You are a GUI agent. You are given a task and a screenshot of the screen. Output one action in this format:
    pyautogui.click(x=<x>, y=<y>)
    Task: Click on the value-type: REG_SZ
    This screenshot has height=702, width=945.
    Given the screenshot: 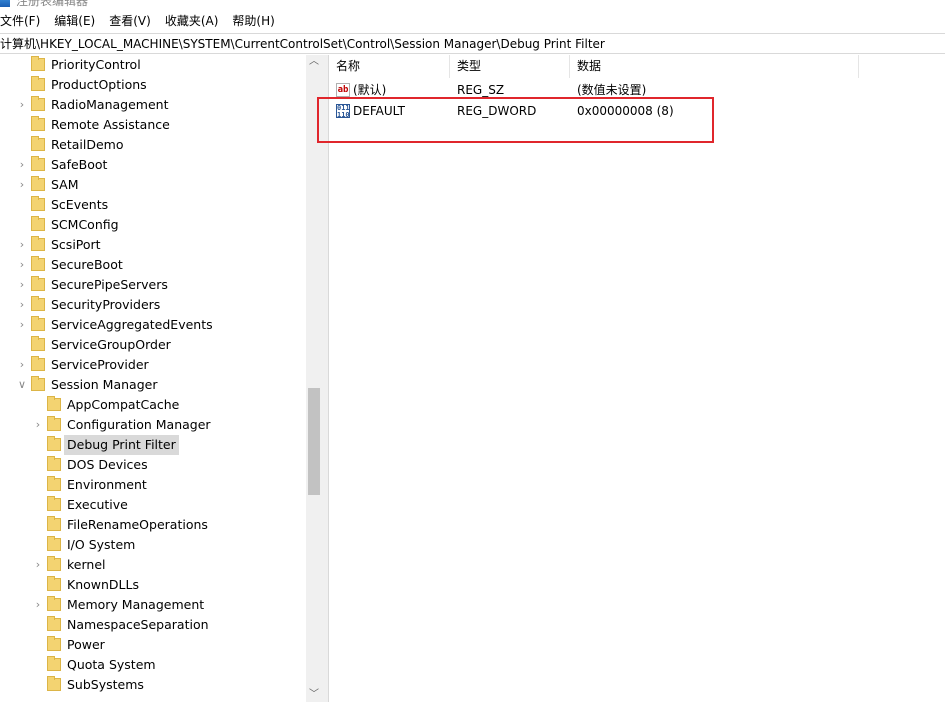 What is the action you would take?
    pyautogui.click(x=481, y=90)
    